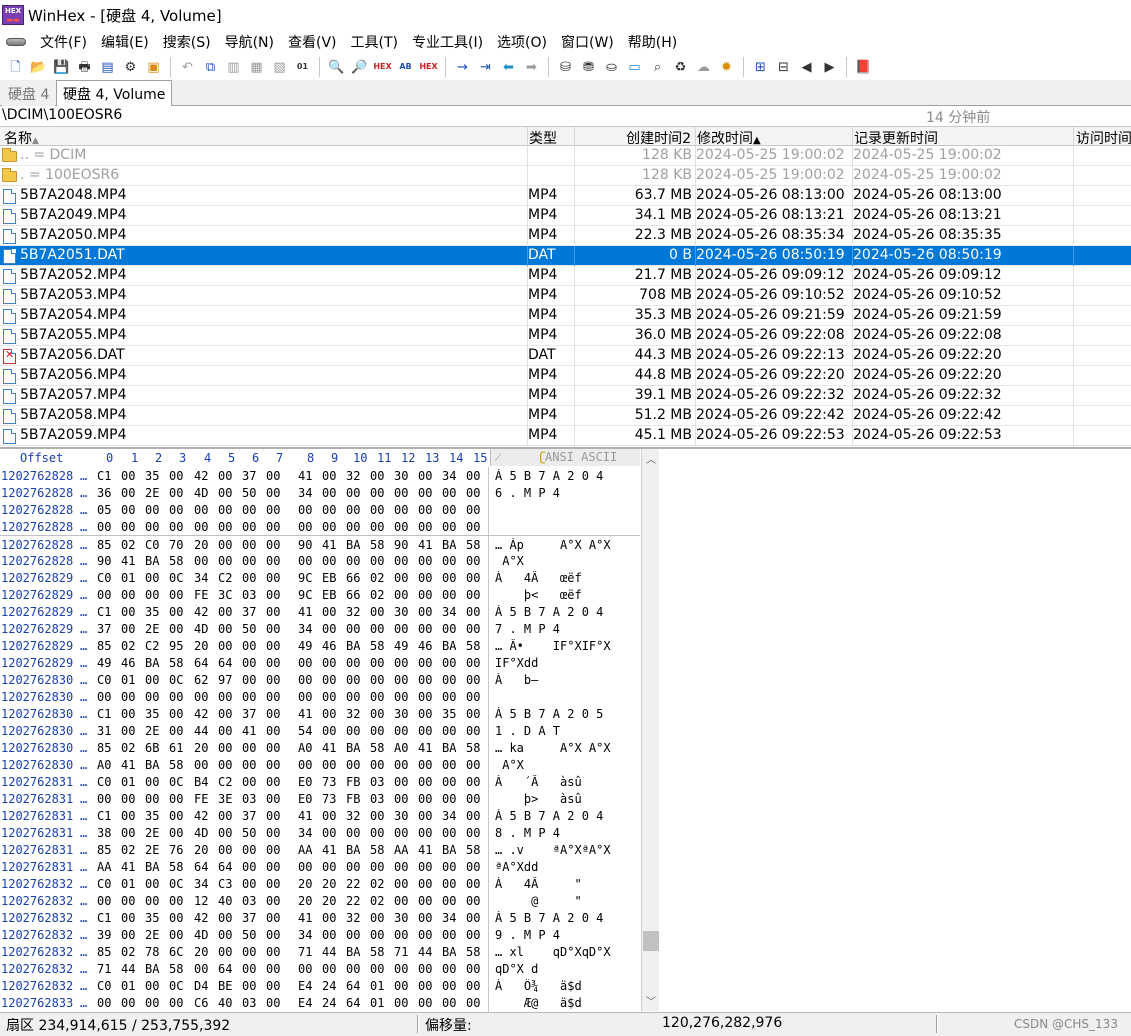 The image size is (1131, 1036). I want to click on hex-byte: 6C, so click(176, 952).